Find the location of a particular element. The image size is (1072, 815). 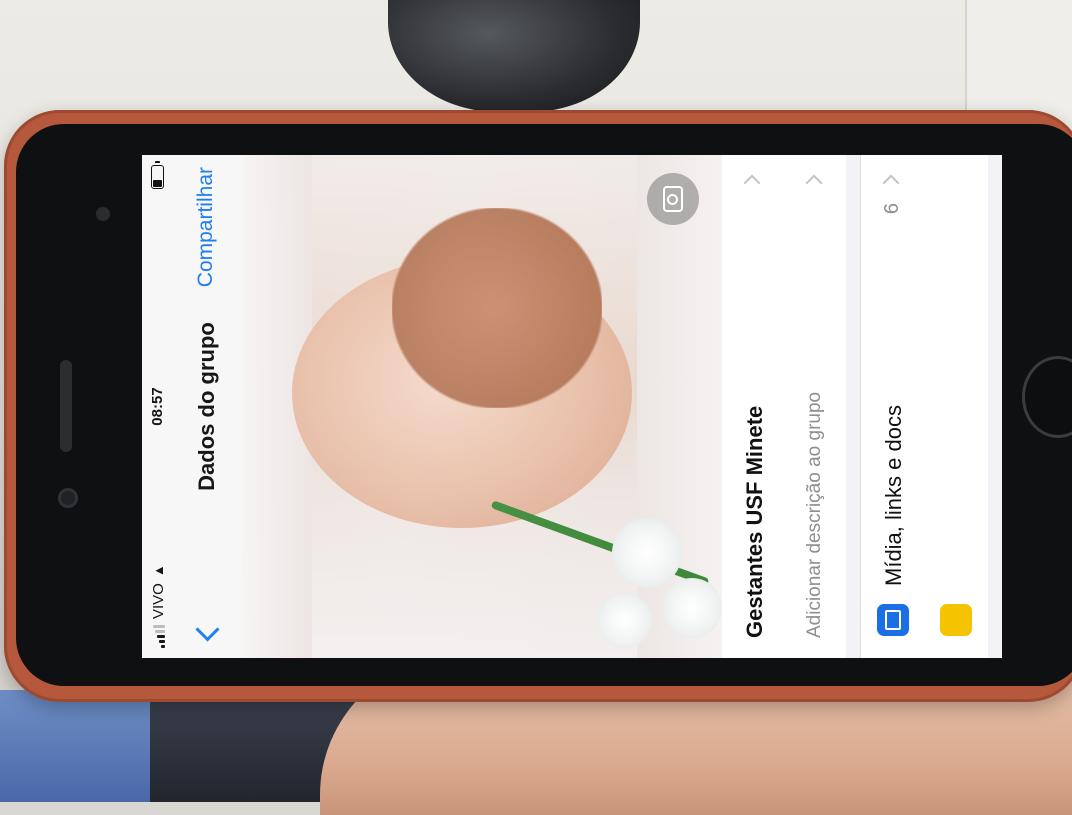

group-name: Gestantes USF Minete is located at coordinates (754, 521).